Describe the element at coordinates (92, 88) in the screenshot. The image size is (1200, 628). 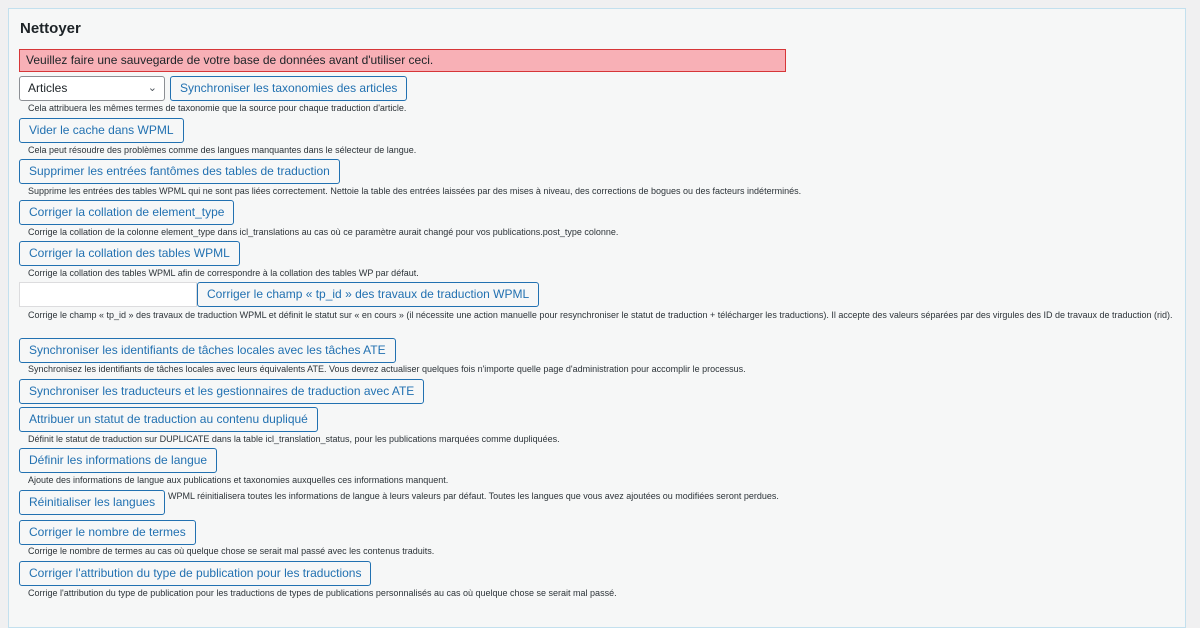
I see `post-type-select: Articles ⌄` at that location.